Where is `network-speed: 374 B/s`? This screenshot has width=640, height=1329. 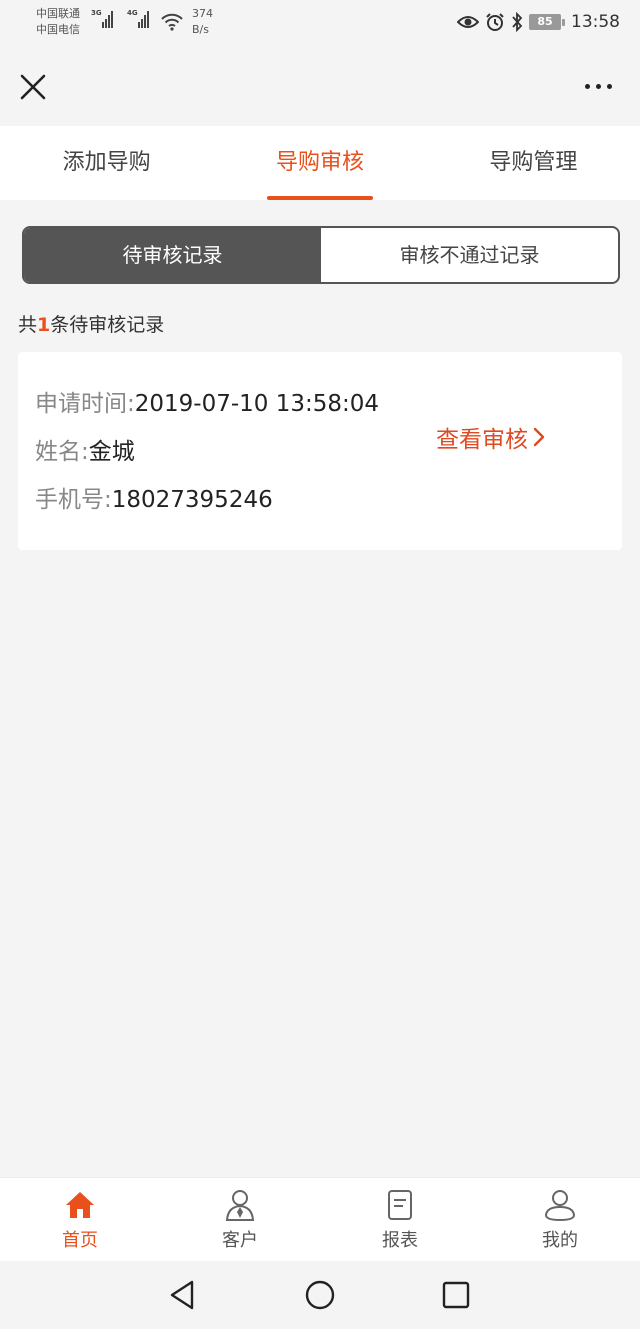
network-speed: 374 B/s is located at coordinates (202, 22).